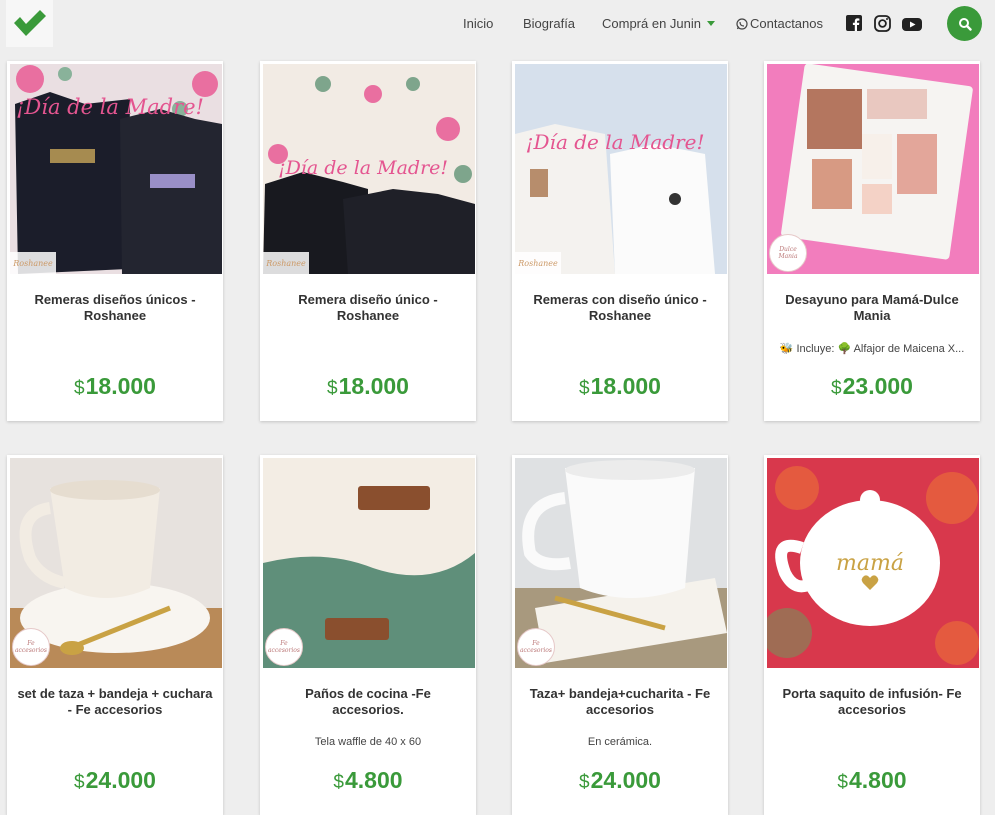 The height and width of the screenshot is (815, 995). I want to click on instagram-icon, so click(883, 24).